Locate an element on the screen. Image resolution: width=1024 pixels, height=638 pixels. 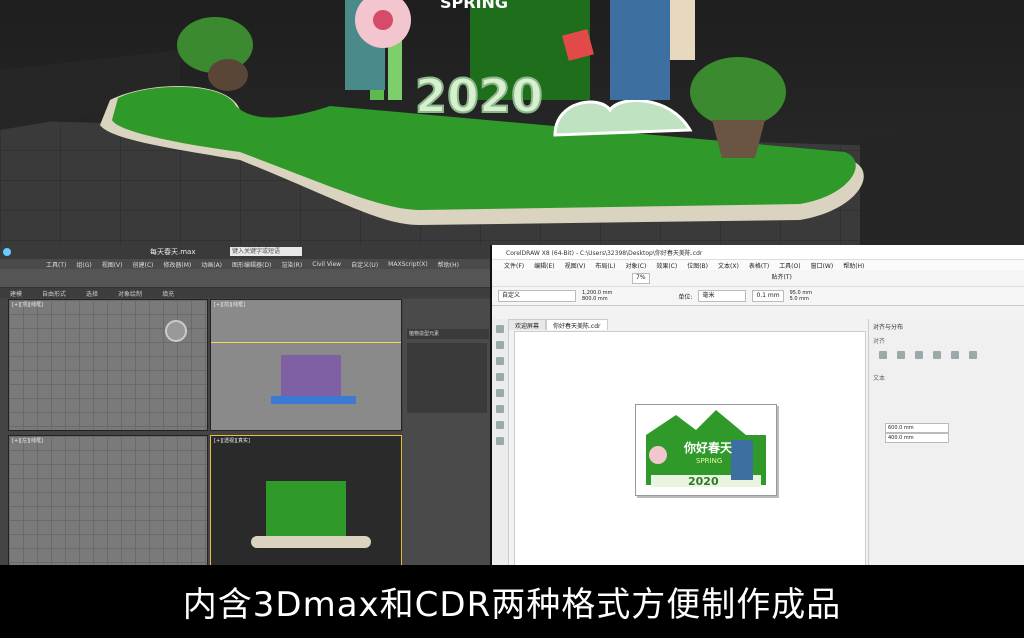
cdr-toolbox is located at coordinates (500, 442).